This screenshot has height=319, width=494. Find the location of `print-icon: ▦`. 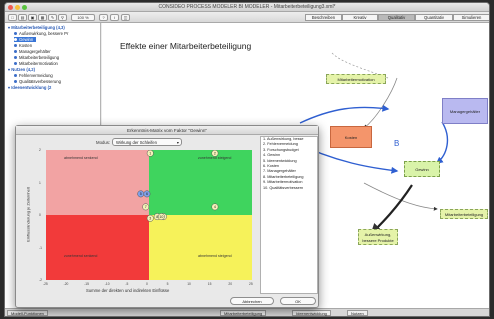

print-icon: ▦ is located at coordinates (42, 17).